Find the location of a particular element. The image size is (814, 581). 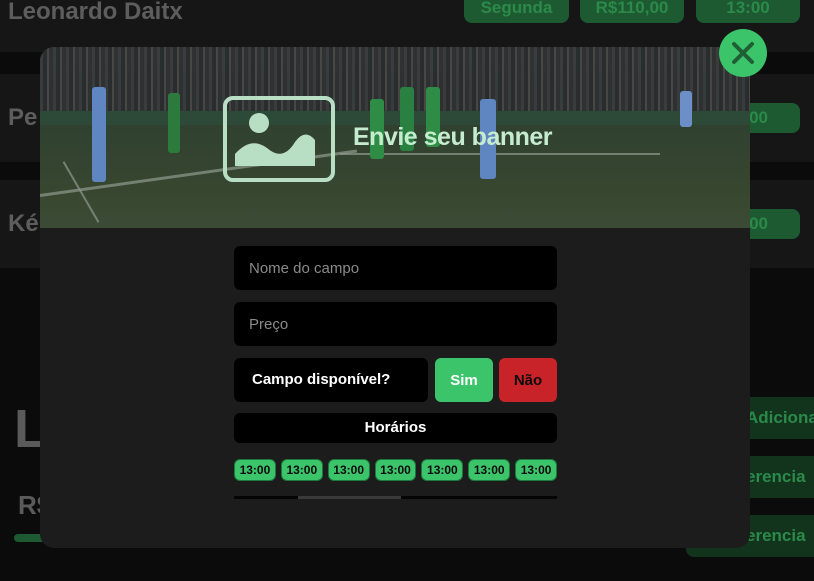

banner-title: Envie seu banner is located at coordinates (453, 137).